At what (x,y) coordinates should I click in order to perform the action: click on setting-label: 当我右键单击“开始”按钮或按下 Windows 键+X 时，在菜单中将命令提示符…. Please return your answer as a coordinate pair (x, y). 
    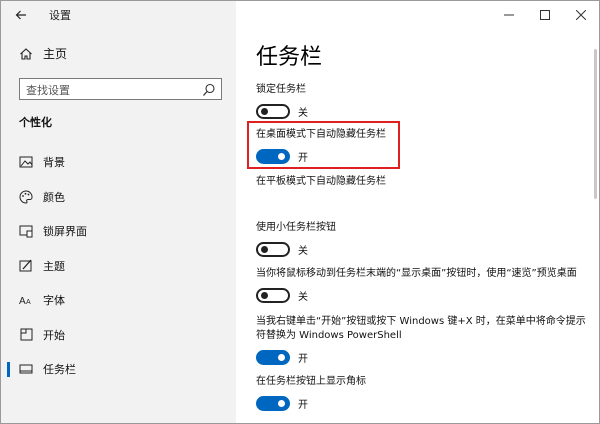
    Looking at the image, I should click on (421, 328).